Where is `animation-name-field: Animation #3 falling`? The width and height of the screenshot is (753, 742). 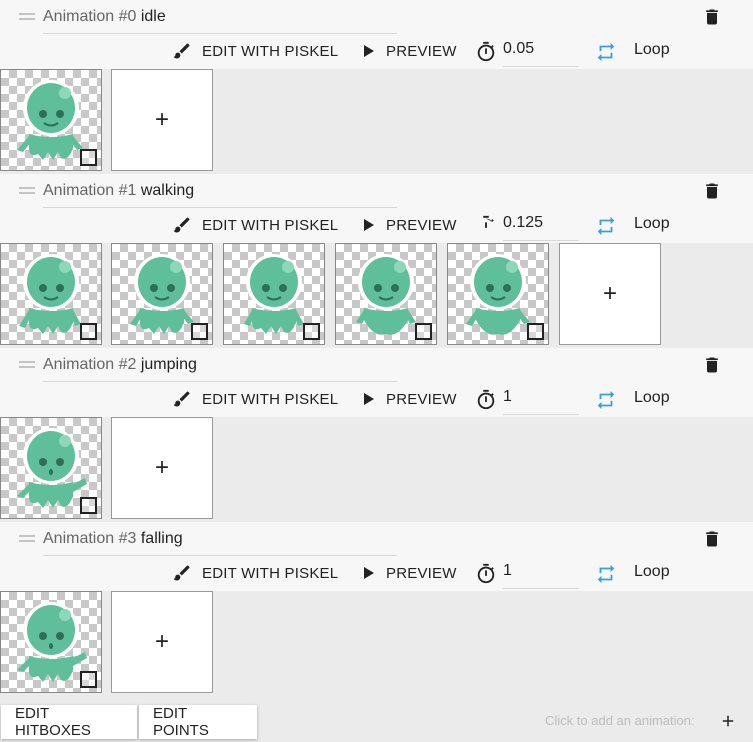 animation-name-field: Animation #3 falling is located at coordinates (220, 542).